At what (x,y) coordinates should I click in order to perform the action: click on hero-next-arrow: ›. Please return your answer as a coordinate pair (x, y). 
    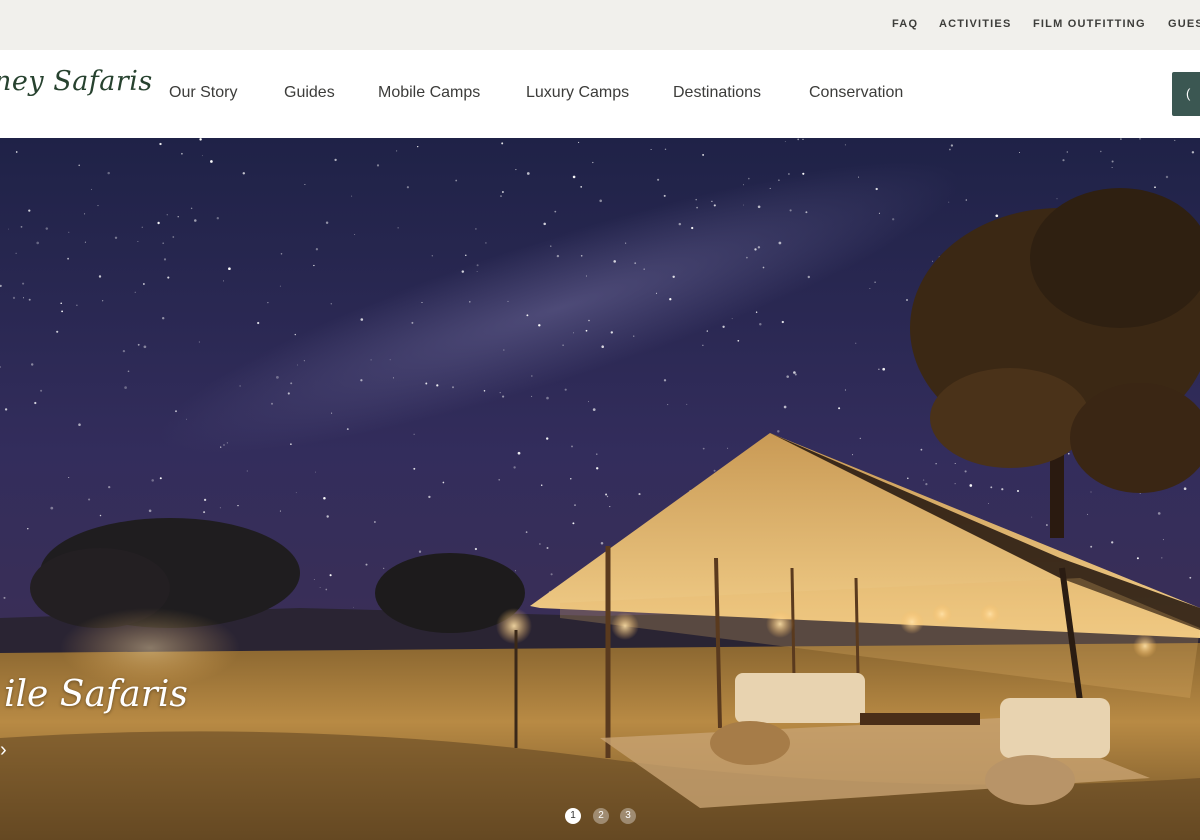
    Looking at the image, I should click on (3, 750).